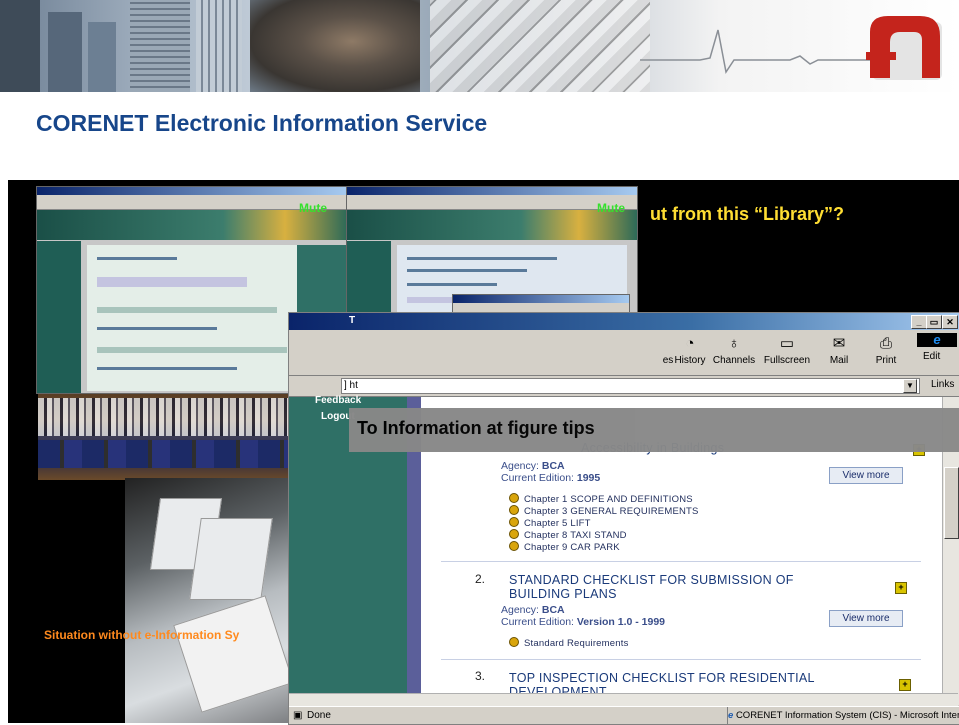 This screenshot has width=959, height=725. Describe the element at coordinates (298, 715) in the screenshot. I see `ie-page-icon: ▣` at that location.